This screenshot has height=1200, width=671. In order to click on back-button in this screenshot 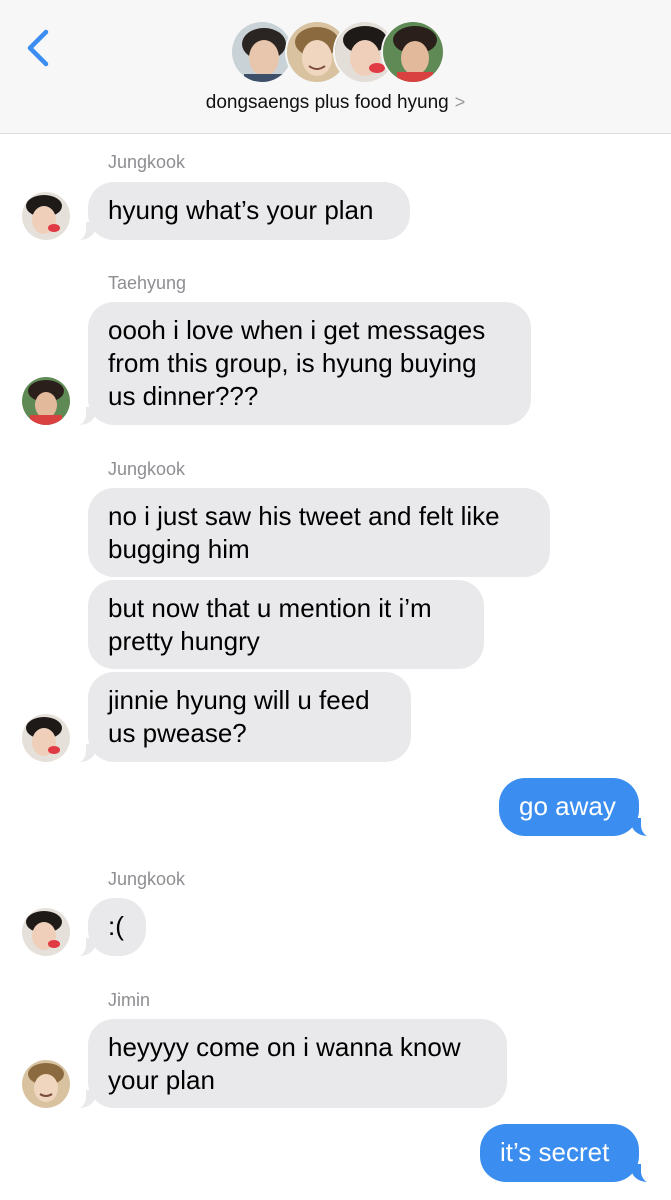, I will do `click(39, 48)`.